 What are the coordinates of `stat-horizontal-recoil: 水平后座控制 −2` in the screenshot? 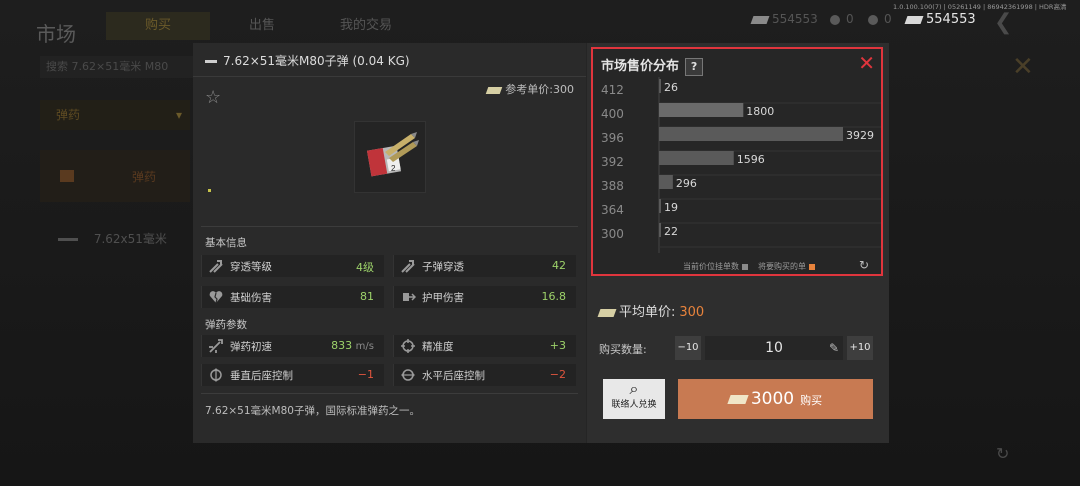 It's located at (484, 375).